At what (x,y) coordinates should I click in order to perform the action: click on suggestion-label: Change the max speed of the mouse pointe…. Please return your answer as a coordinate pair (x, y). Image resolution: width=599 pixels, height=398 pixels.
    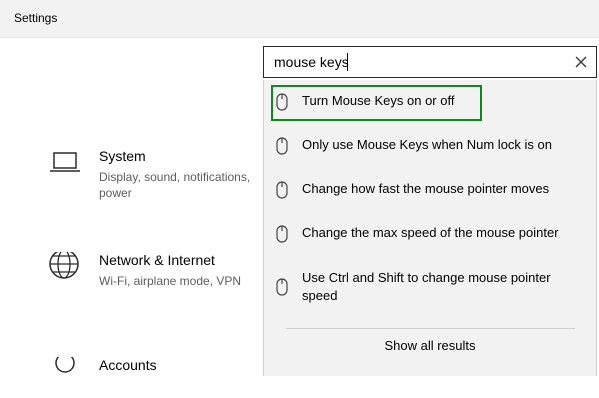
    Looking at the image, I should click on (430, 232).